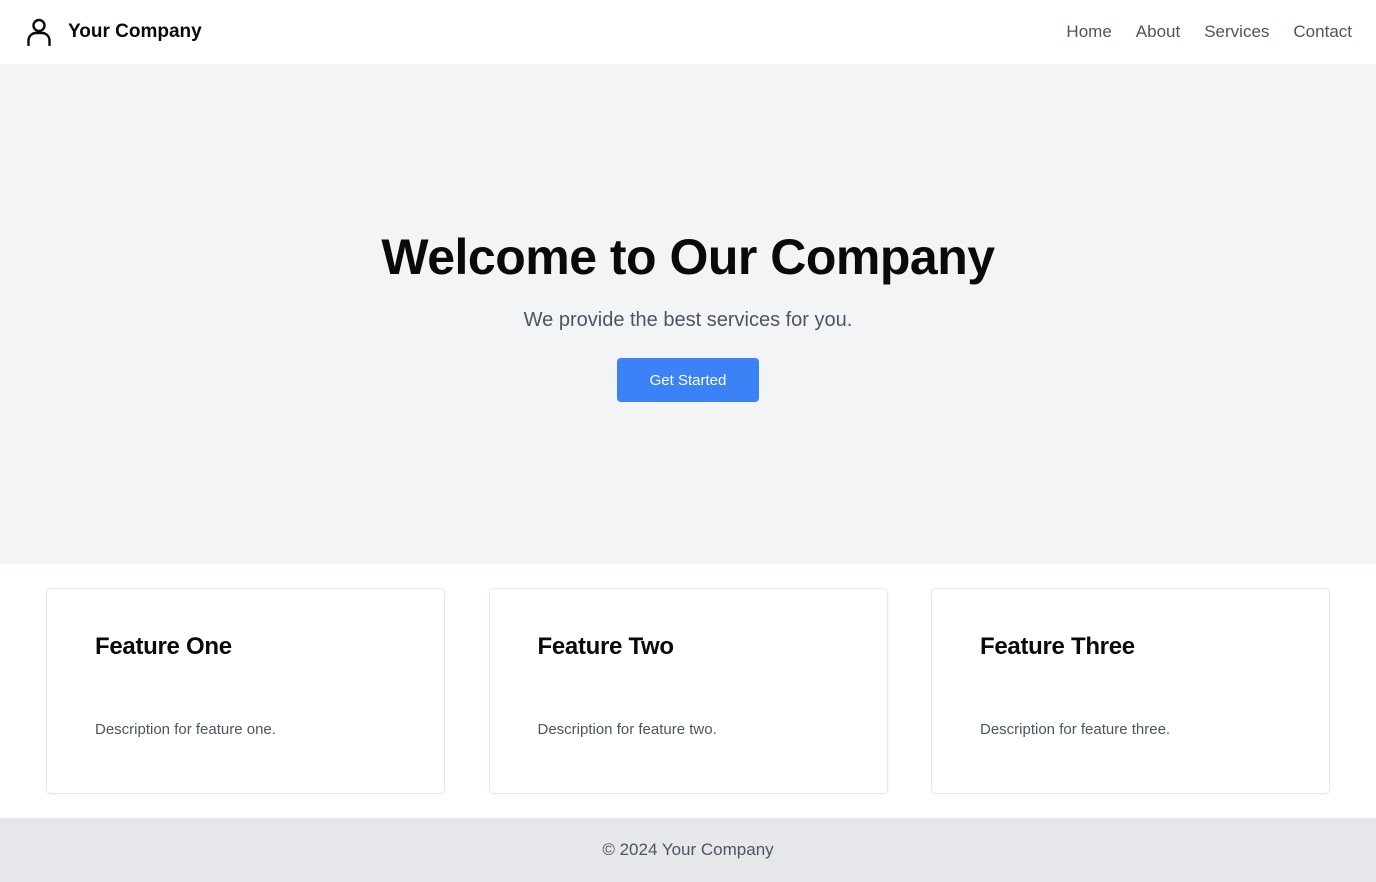 This screenshot has height=882, width=1376. I want to click on nav-home-link: Home, so click(1088, 32).